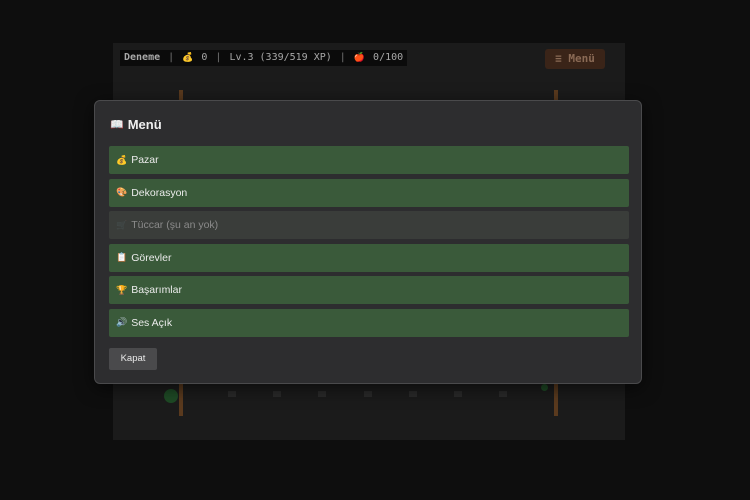 This screenshot has width=750, height=500. I want to click on menu-item-label: Pazar, so click(145, 160).